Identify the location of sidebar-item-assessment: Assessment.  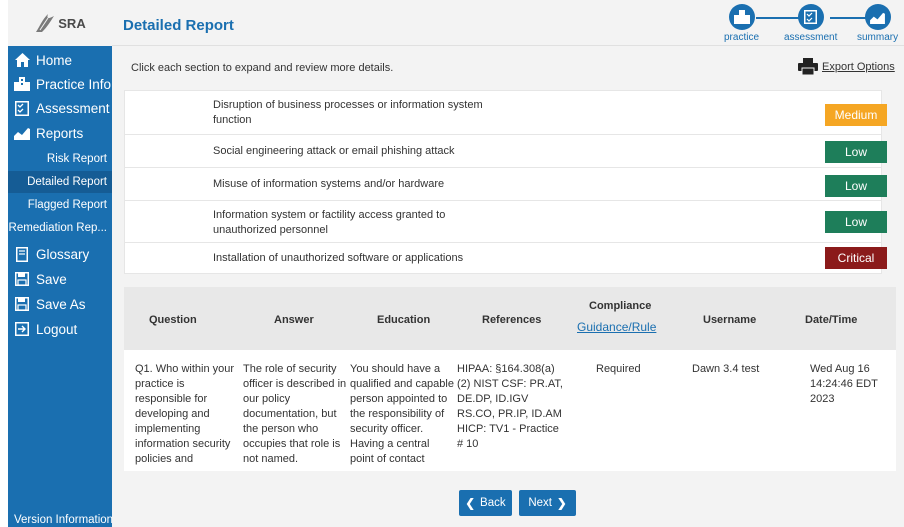
(60, 108).